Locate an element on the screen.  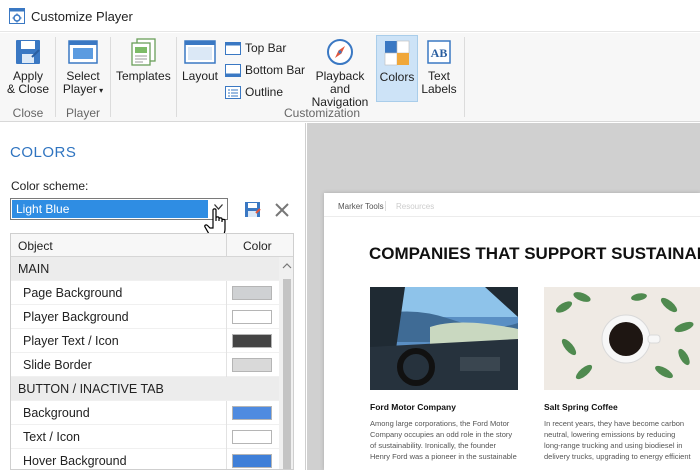
table-row: Background is located at coordinates (145, 413).